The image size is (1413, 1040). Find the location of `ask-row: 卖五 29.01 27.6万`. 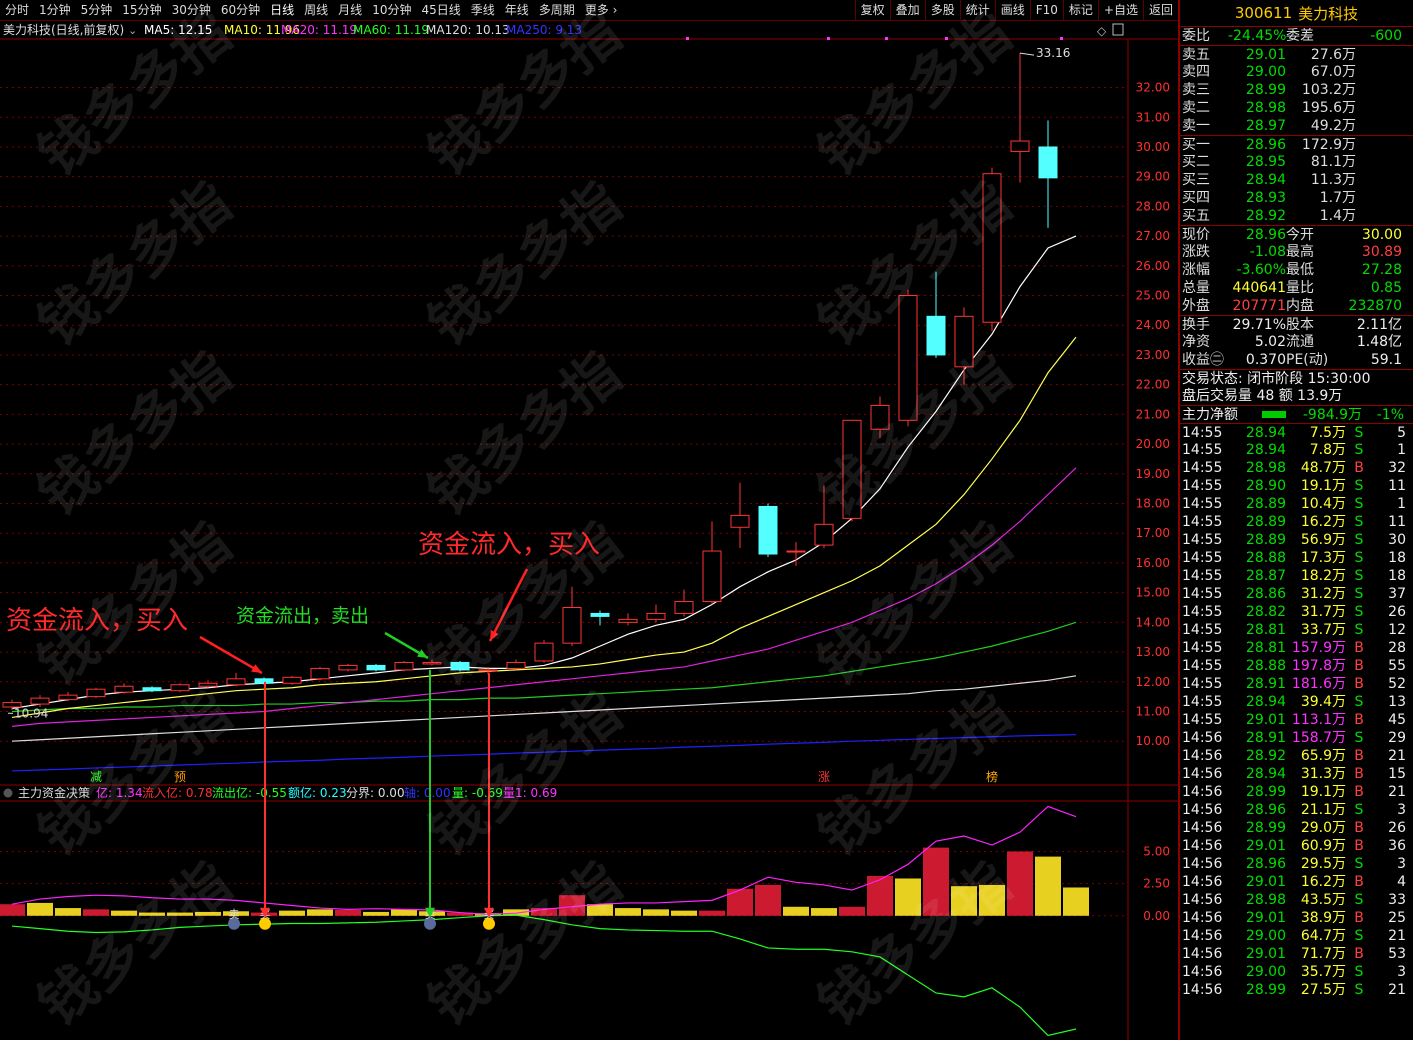

ask-row: 卖五 29.01 27.6万 is located at coordinates (1296, 54).